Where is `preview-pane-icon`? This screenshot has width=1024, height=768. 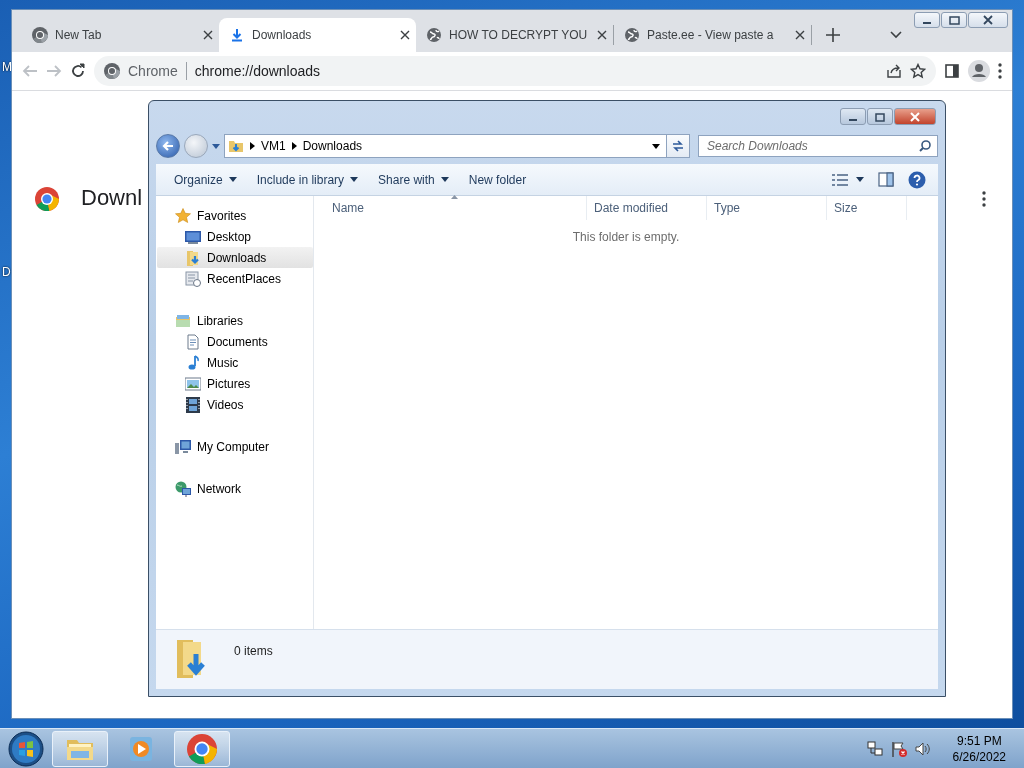
preview-pane-icon is located at coordinates (886, 179).